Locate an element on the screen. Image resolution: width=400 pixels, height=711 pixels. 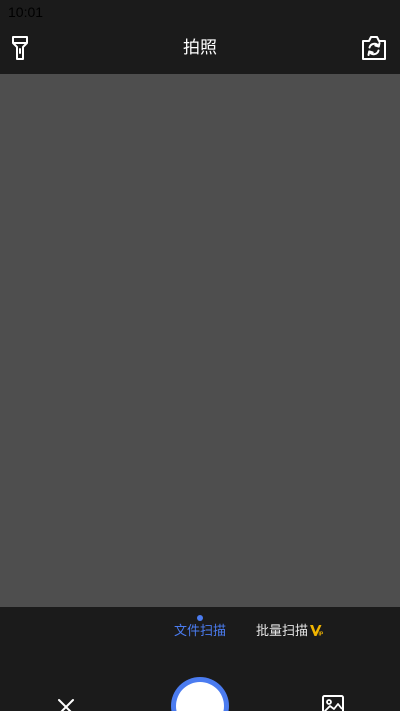
close-icon is located at coordinates (66, 705).